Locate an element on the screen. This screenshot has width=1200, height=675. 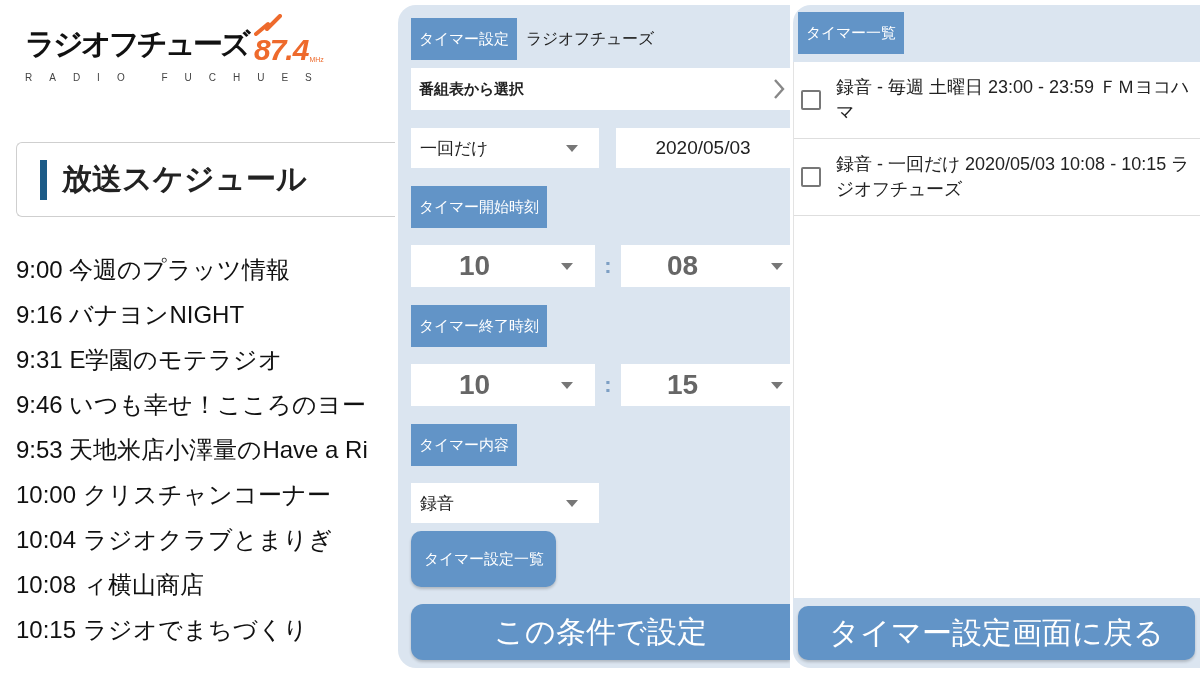
timer-entry: 録音 - 一回だけ 2020/05/03 10:08 - 10:15 ラジオフチューズ is located at coordinates (1013, 177).